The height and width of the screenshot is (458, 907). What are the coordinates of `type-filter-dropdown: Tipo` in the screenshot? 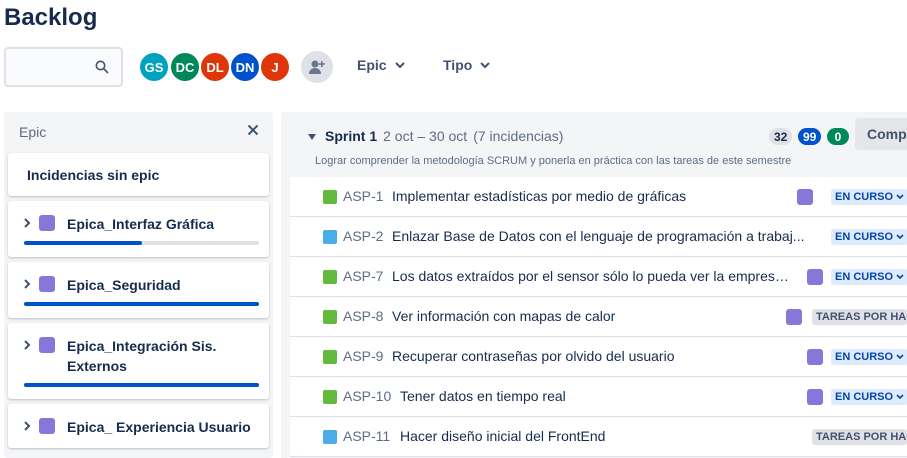 It's located at (467, 65).